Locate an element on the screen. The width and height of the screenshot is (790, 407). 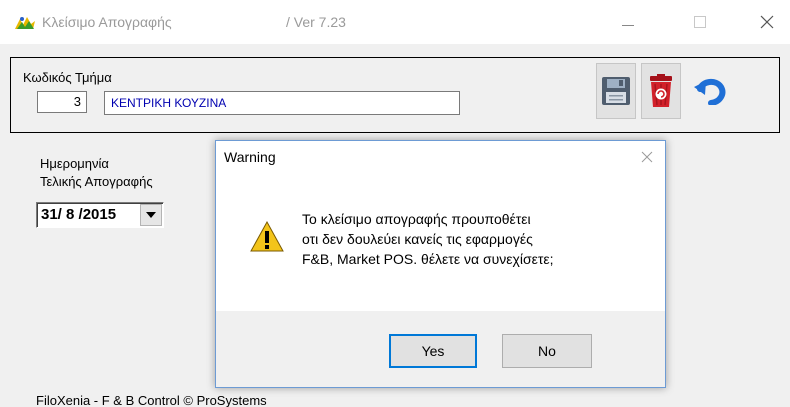
save-icon is located at coordinates (616, 91).